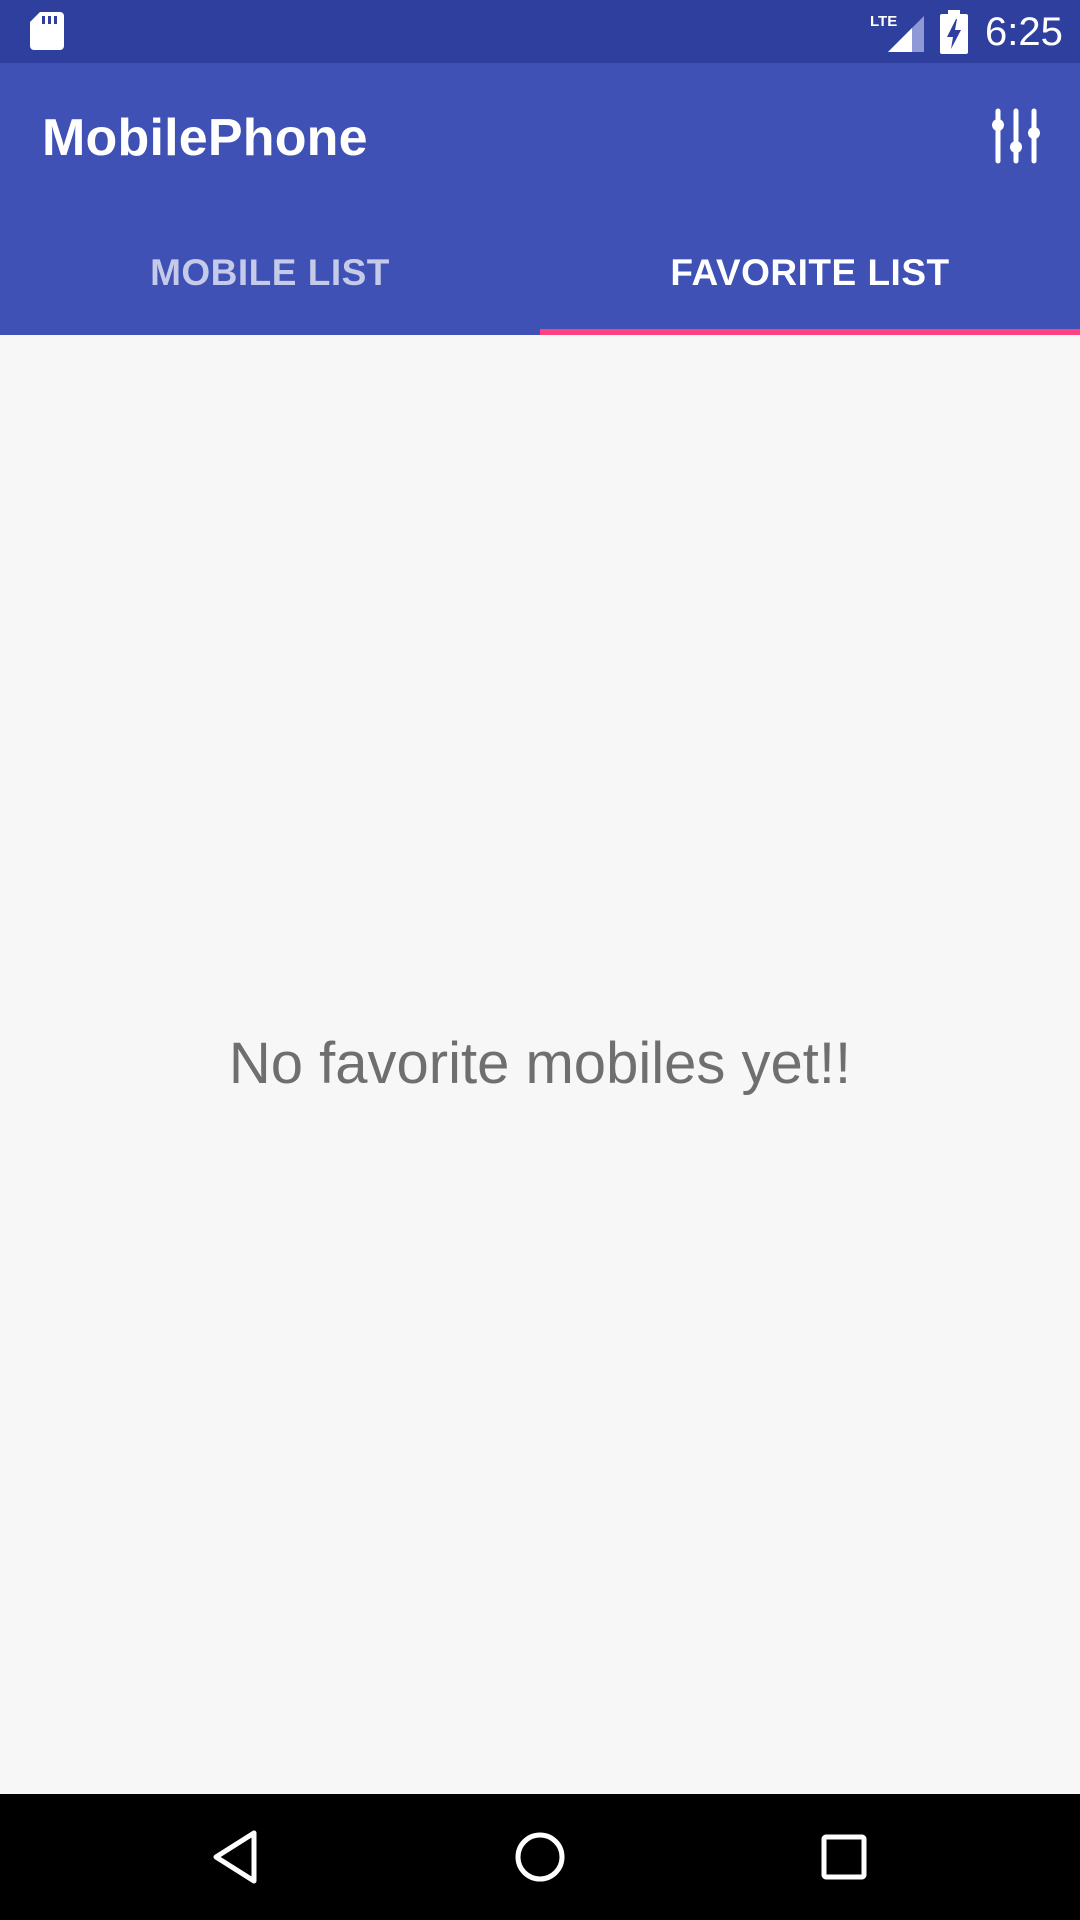  Describe the element at coordinates (236, 1857) in the screenshot. I see `back-icon` at that location.